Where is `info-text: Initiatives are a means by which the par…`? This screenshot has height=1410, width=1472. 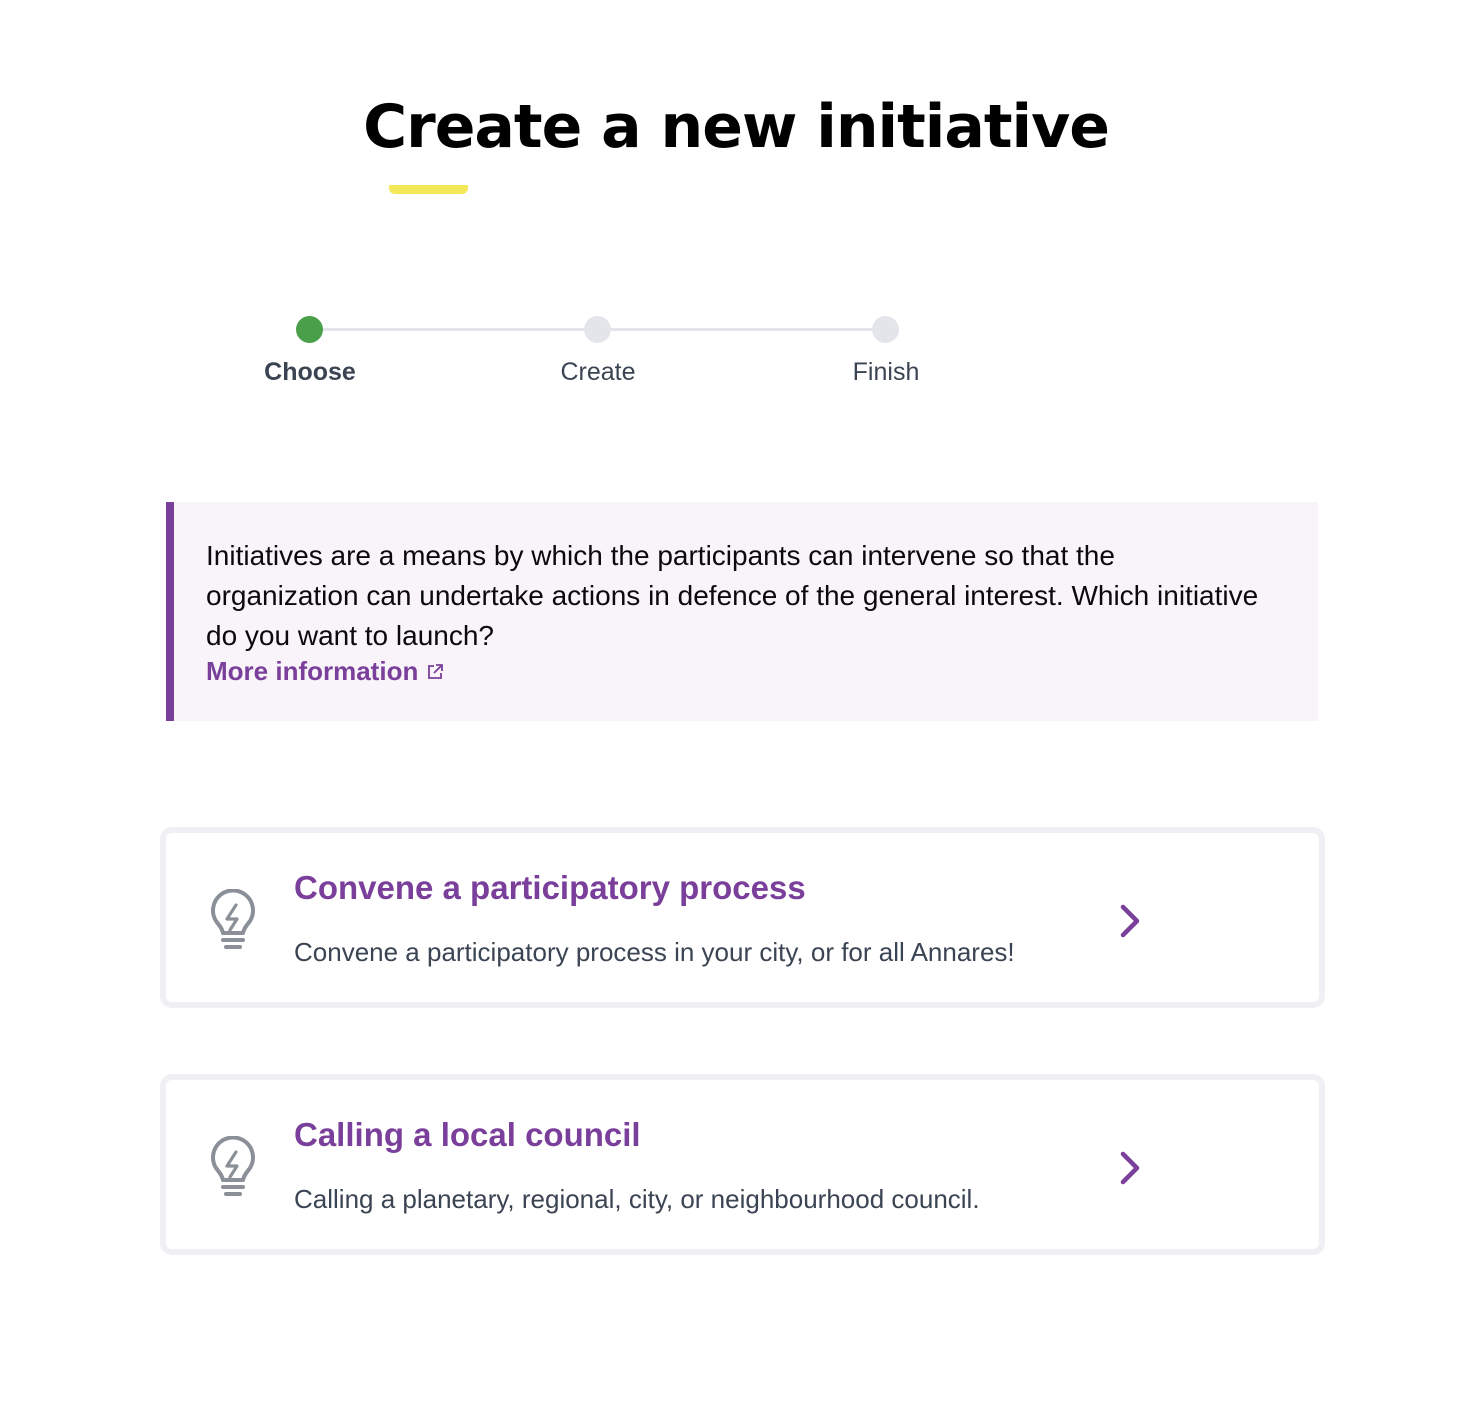 info-text: Initiatives are a means by which the par… is located at coordinates (732, 595).